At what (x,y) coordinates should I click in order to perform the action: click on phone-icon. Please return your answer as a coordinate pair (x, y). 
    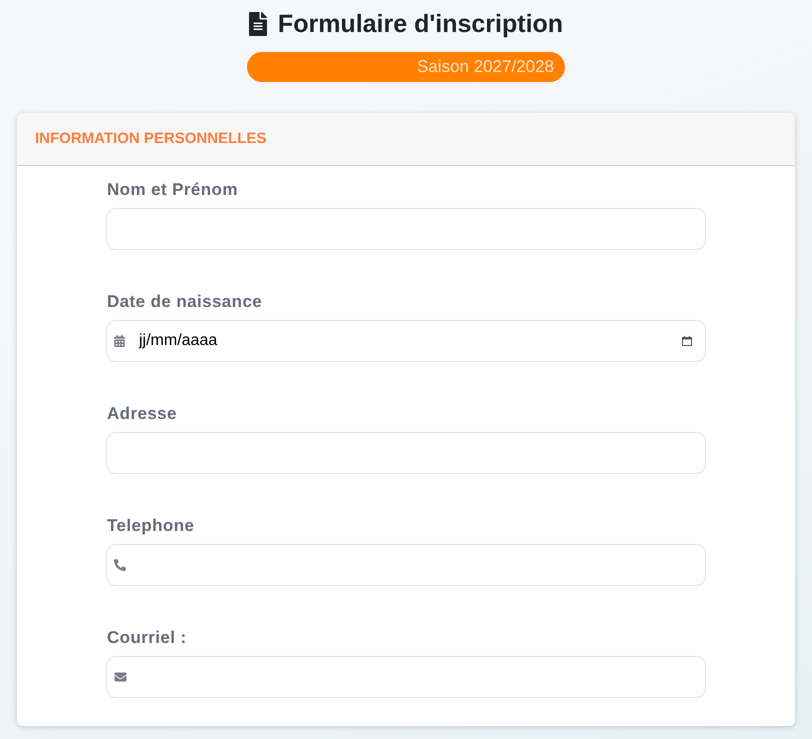
    Looking at the image, I should click on (120, 565).